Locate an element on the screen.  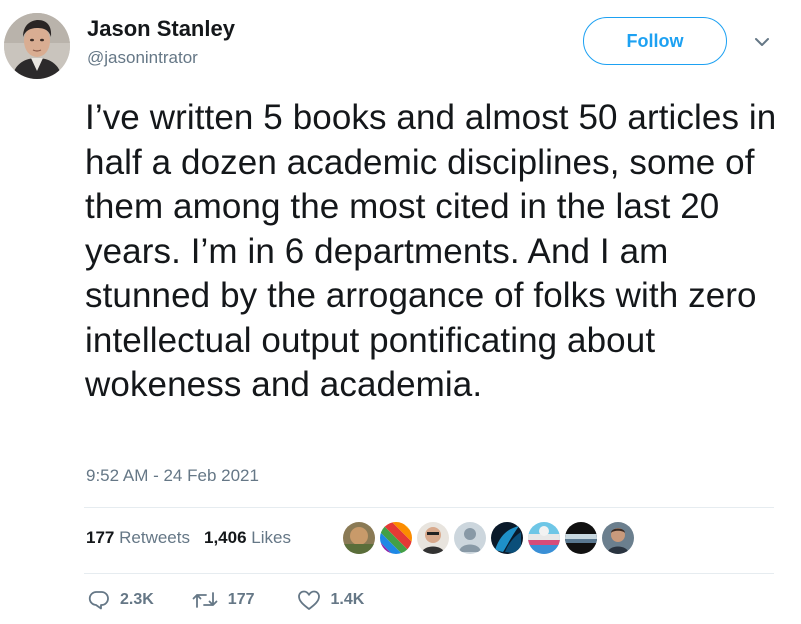
liker-avatars is located at coordinates (488, 538).